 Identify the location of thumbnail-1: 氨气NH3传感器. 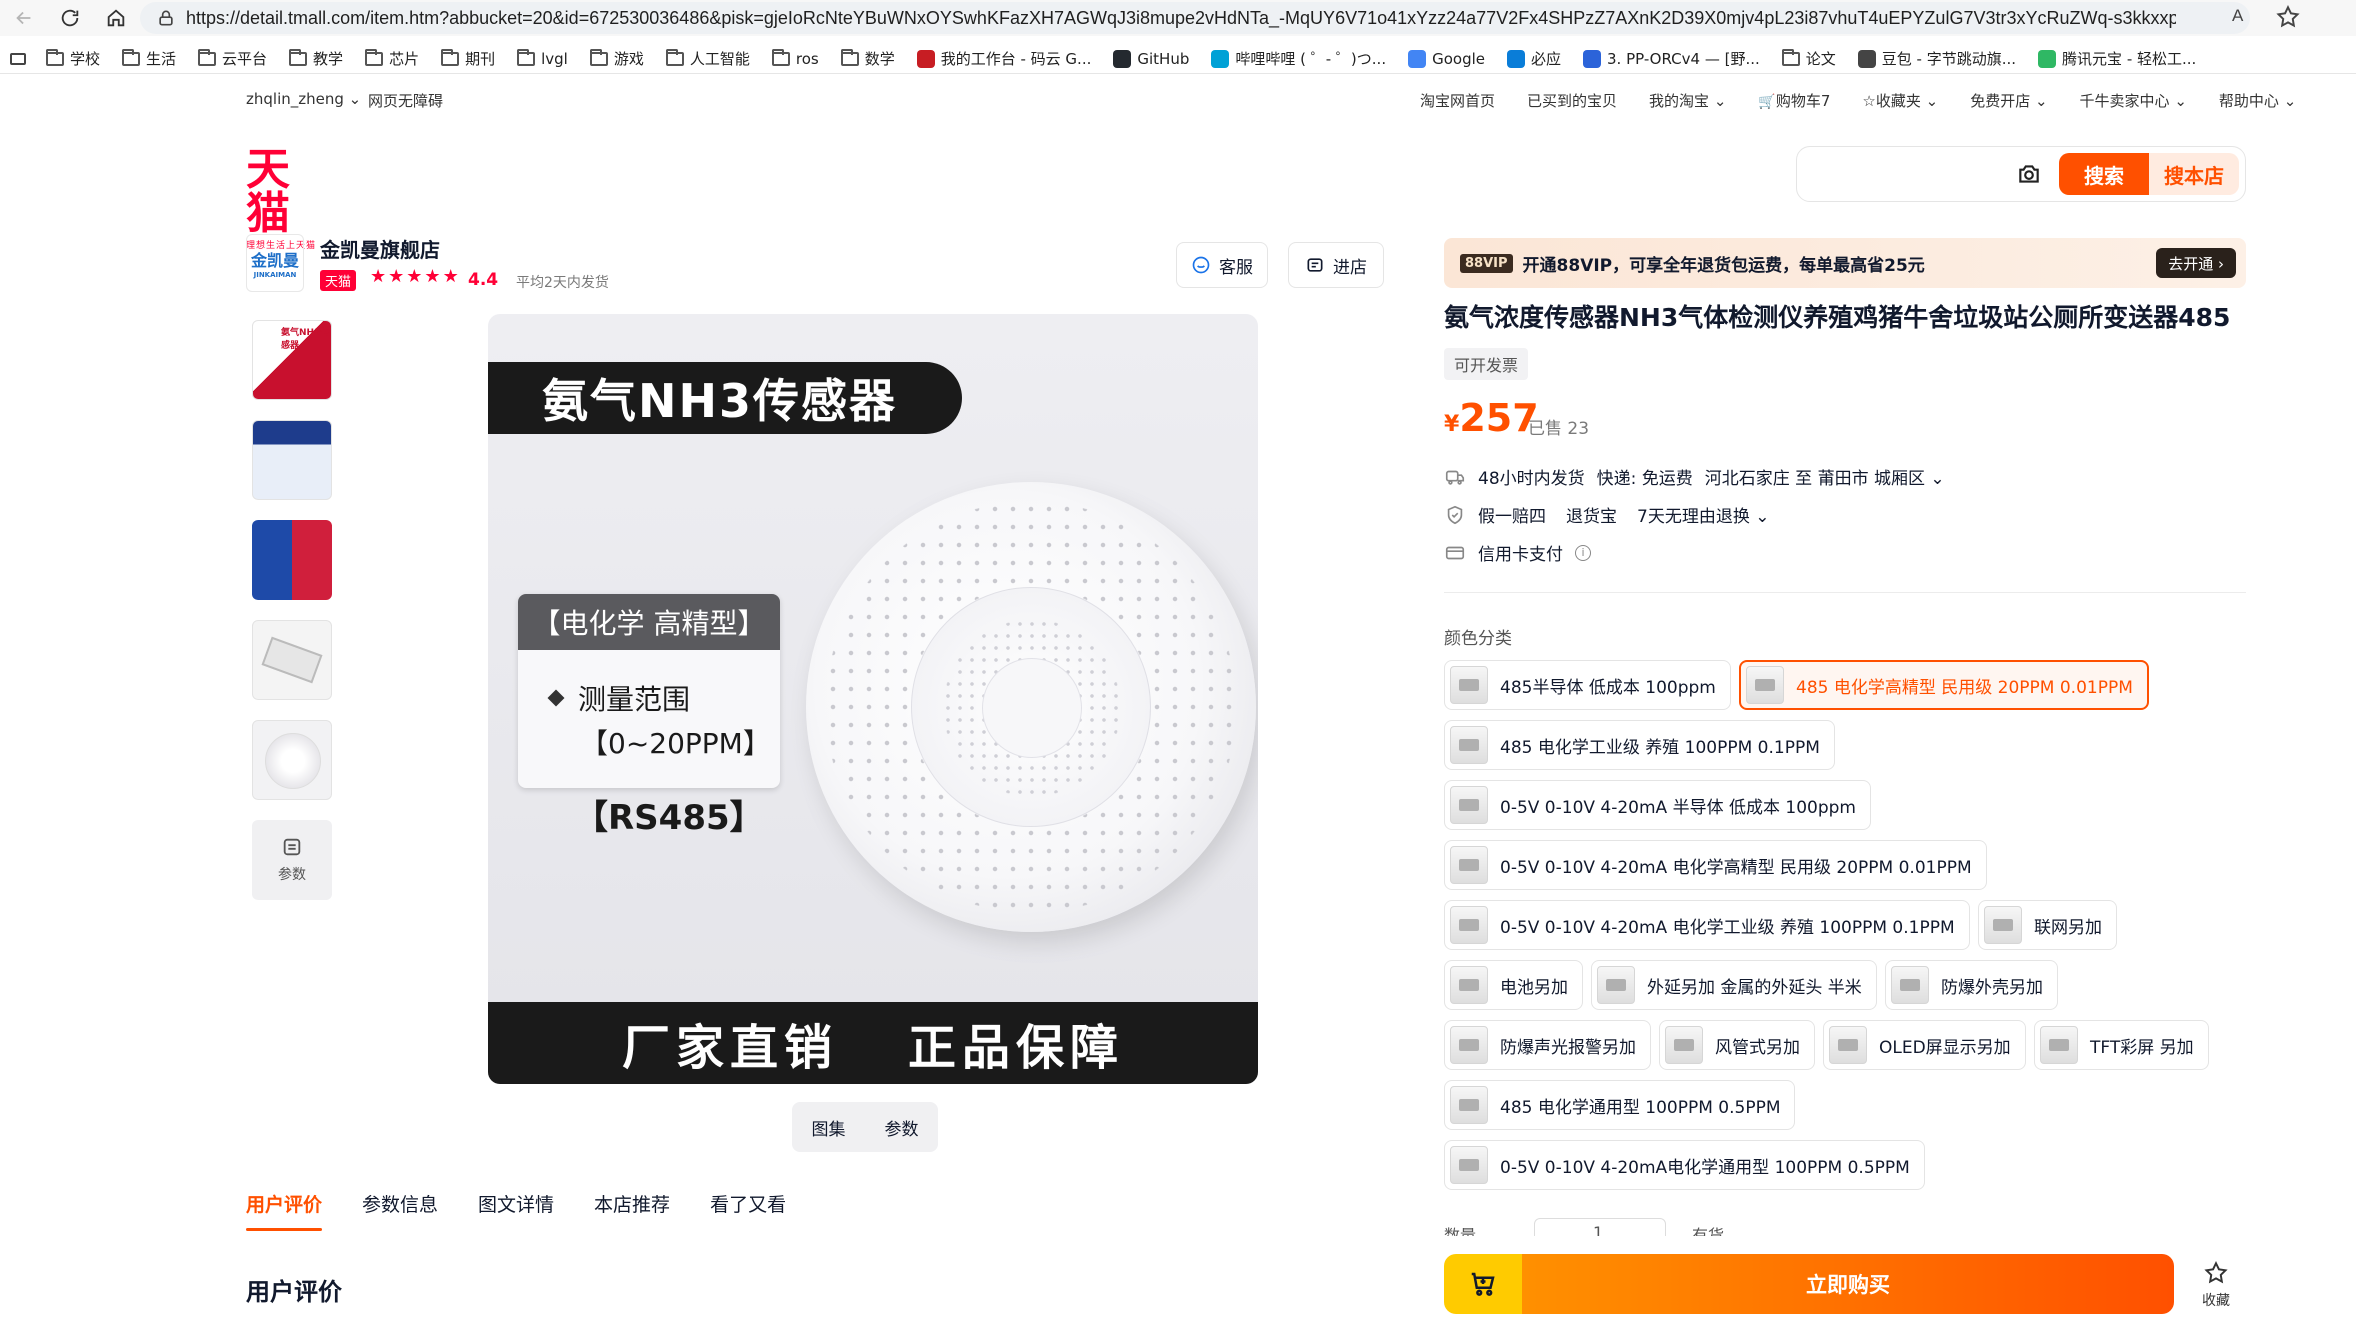
(292, 360).